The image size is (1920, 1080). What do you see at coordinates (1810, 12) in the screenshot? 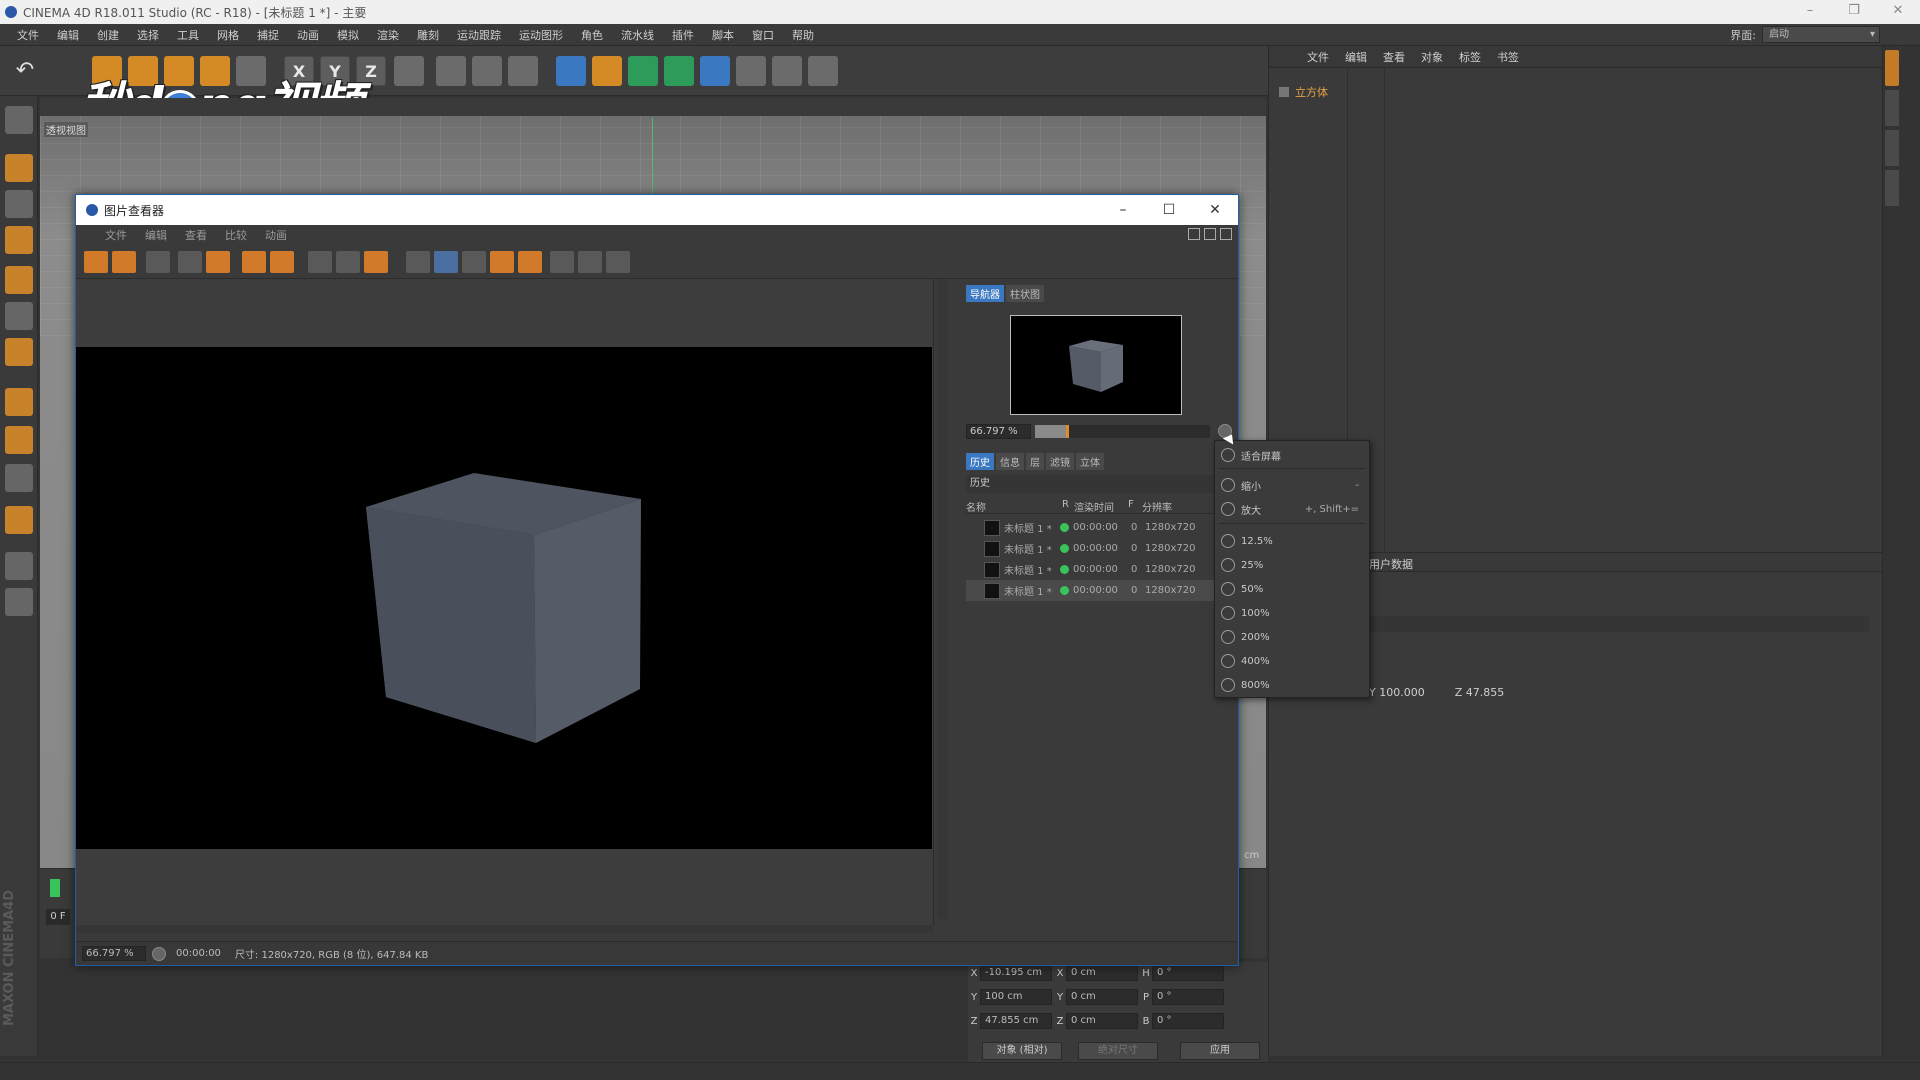
I see `minimize-button: –` at bounding box center [1810, 12].